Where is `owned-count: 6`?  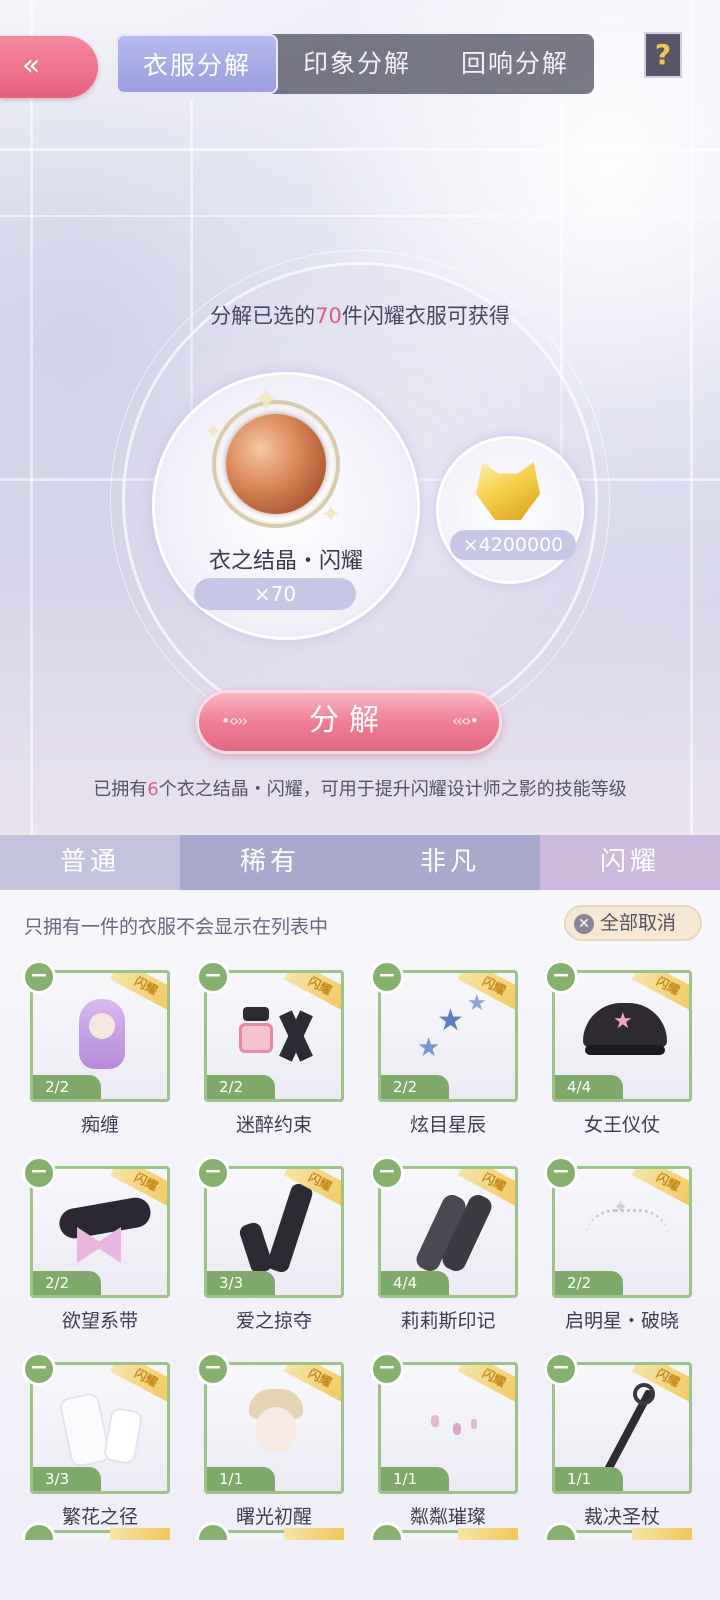 owned-count: 6 is located at coordinates (153, 789).